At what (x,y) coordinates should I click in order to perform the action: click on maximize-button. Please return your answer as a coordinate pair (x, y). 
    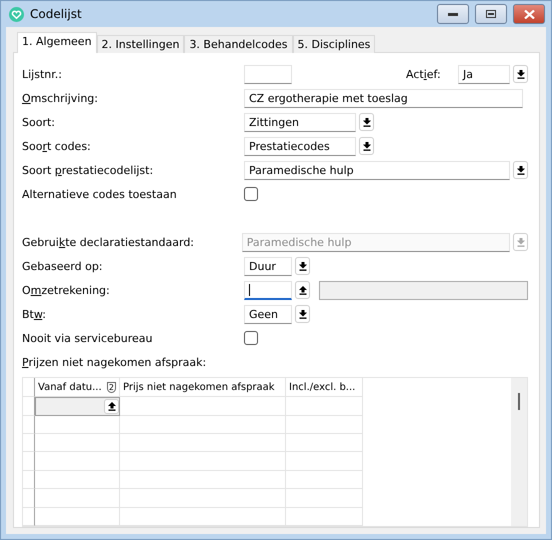
    Looking at the image, I should click on (491, 14).